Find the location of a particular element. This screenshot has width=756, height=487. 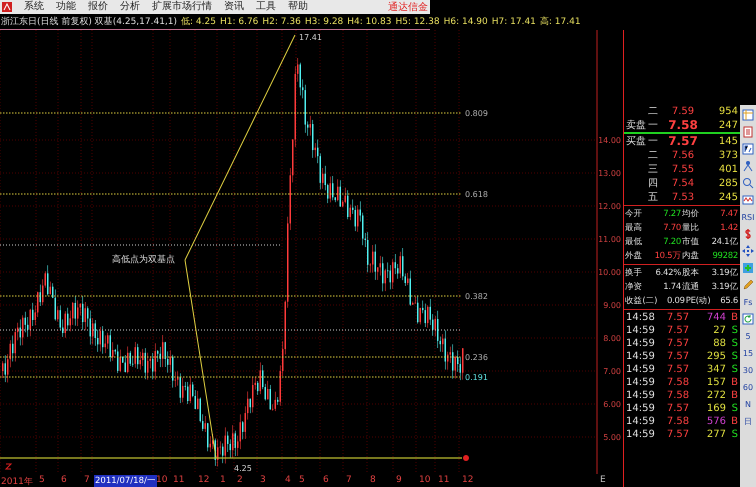

function-icon is located at coordinates (748, 149).